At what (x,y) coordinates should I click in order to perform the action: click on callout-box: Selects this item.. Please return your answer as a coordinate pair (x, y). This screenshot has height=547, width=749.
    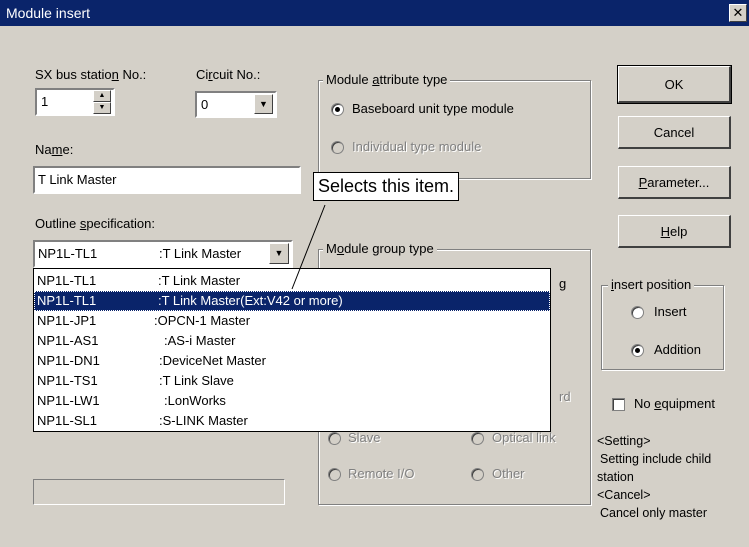
    Looking at the image, I should click on (386, 186).